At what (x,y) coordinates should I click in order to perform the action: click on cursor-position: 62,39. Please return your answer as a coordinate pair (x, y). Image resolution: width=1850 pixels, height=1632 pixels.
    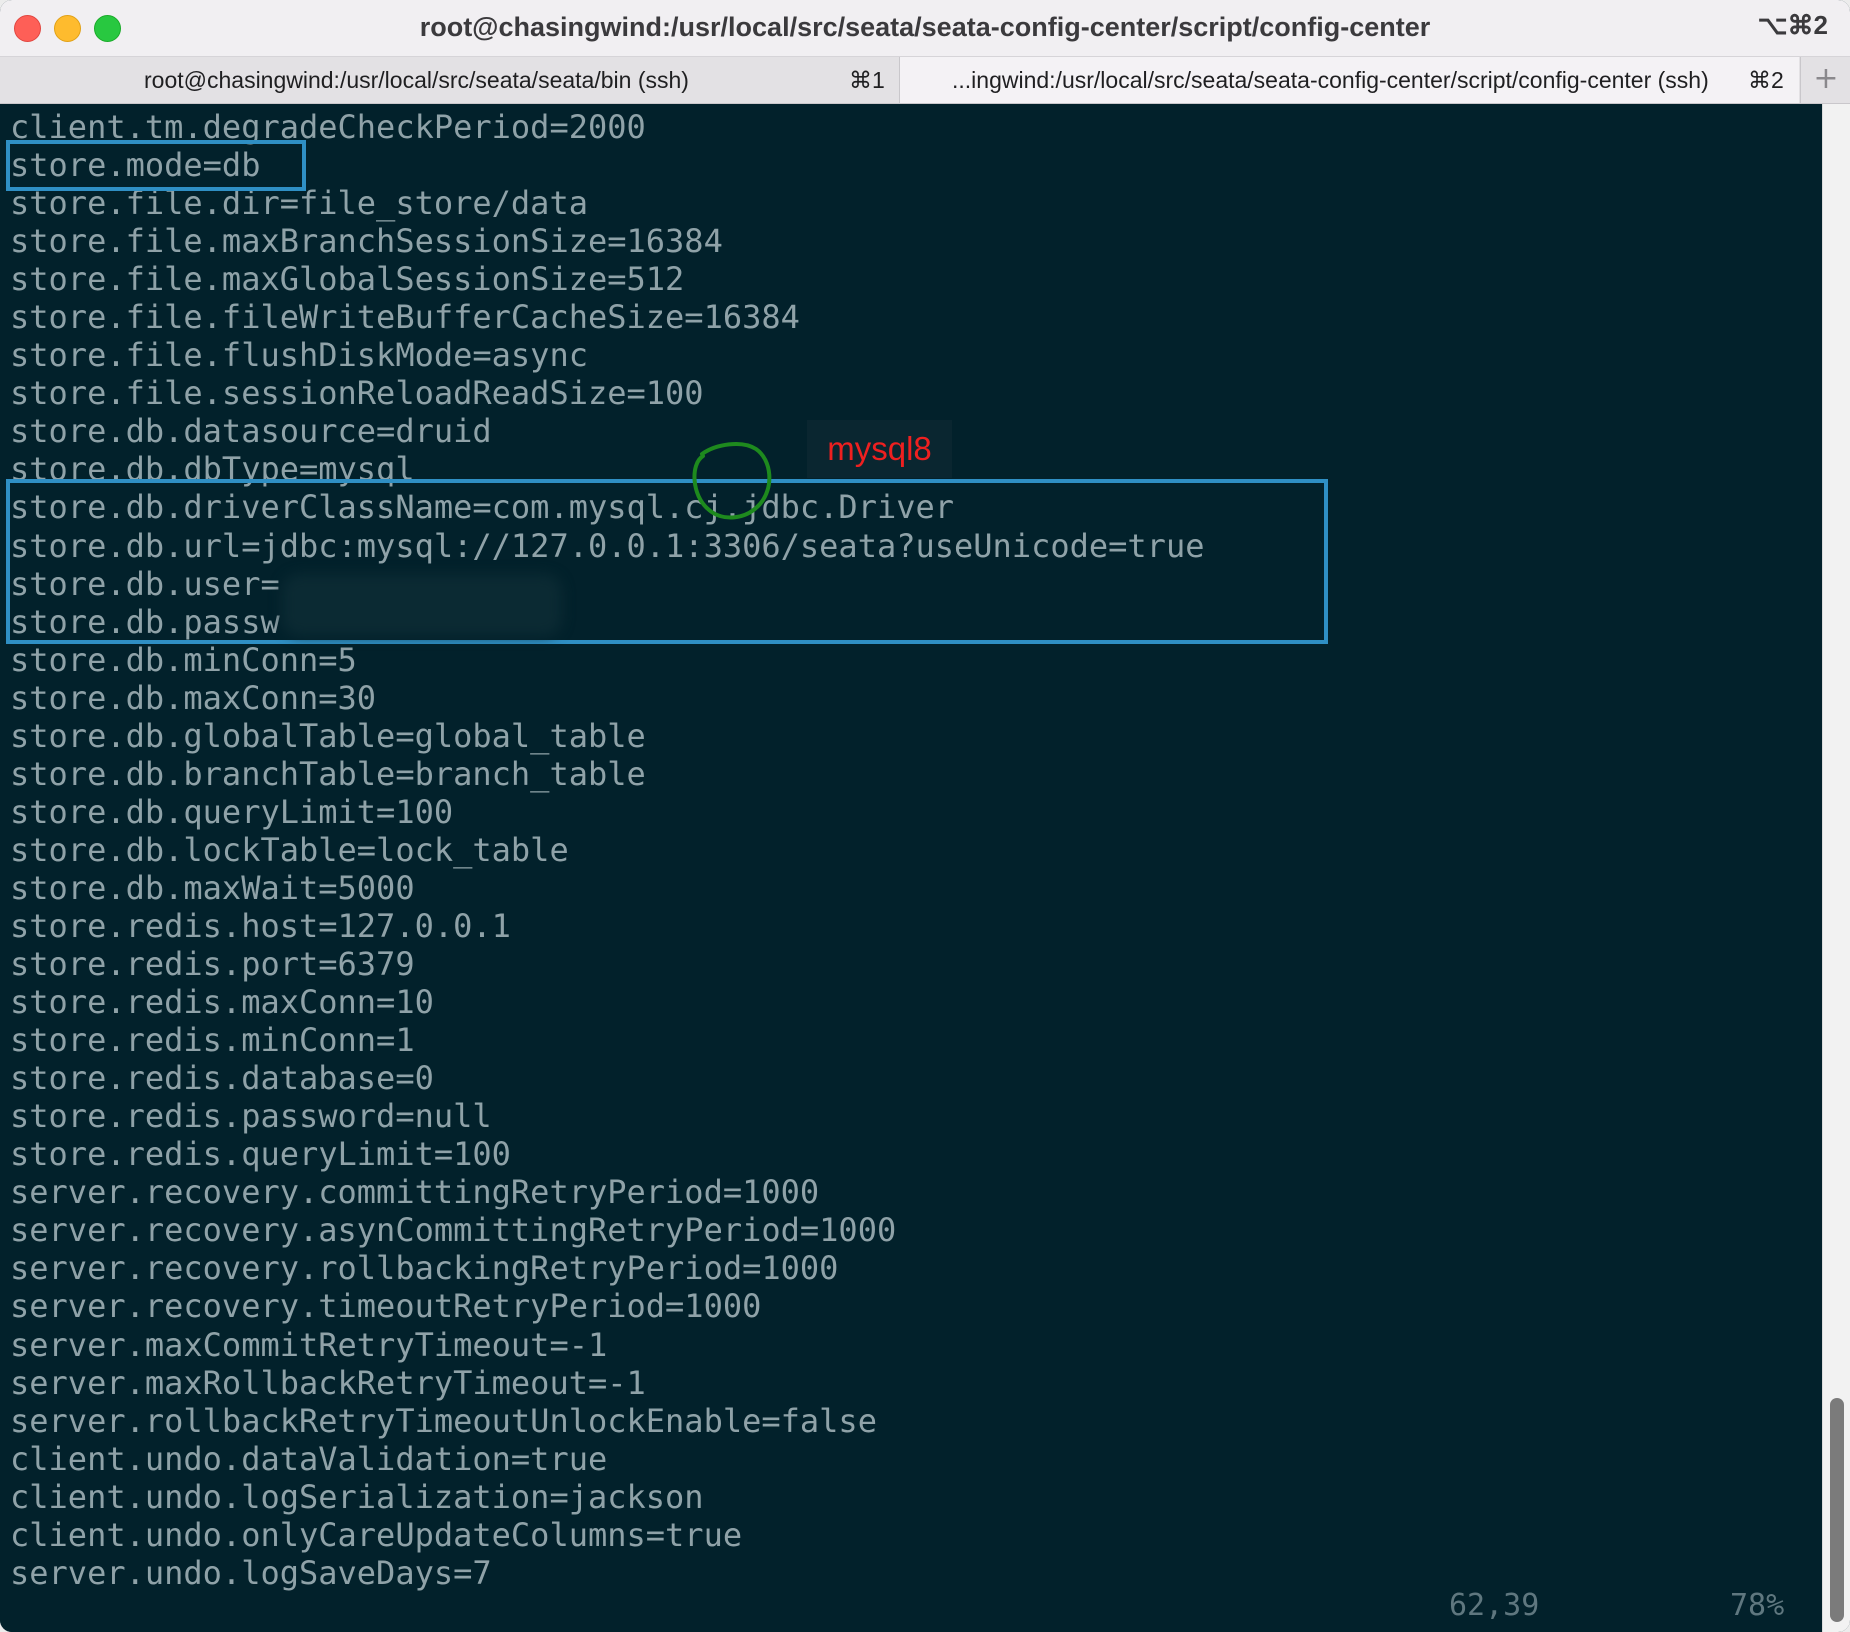
    Looking at the image, I should click on (1494, 1605).